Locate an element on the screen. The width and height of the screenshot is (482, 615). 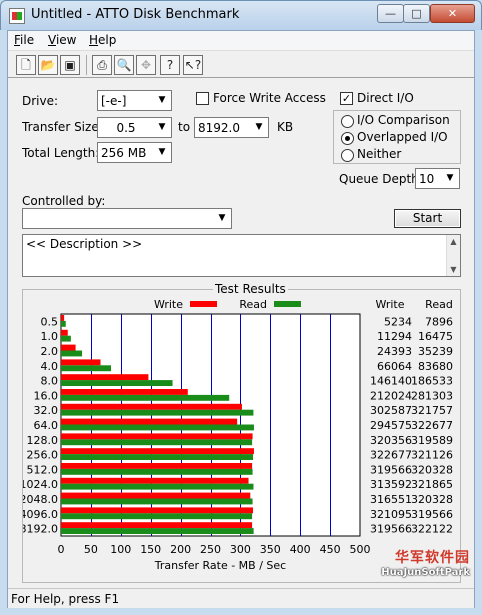
description-box: << Description >> ▲ ▼ is located at coordinates (241, 255).